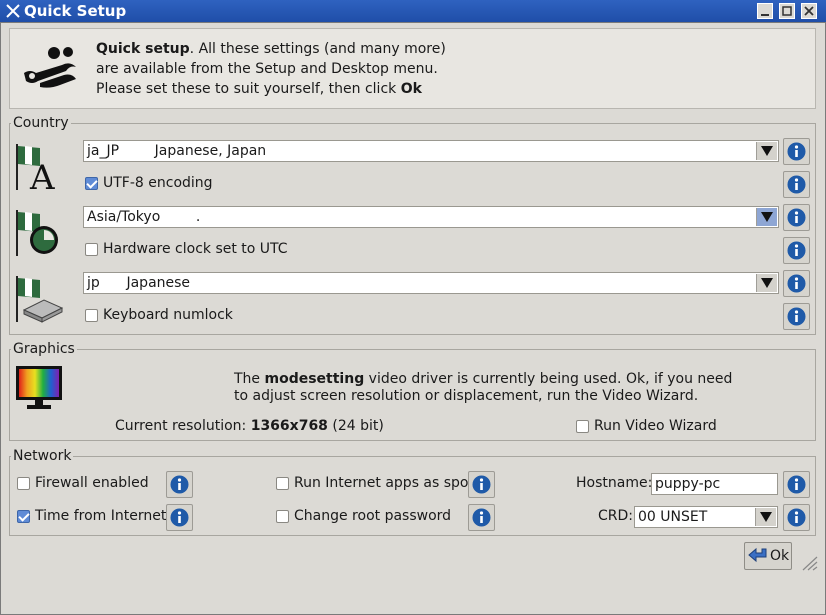  I want to click on root-password-label: Change root password, so click(373, 516).